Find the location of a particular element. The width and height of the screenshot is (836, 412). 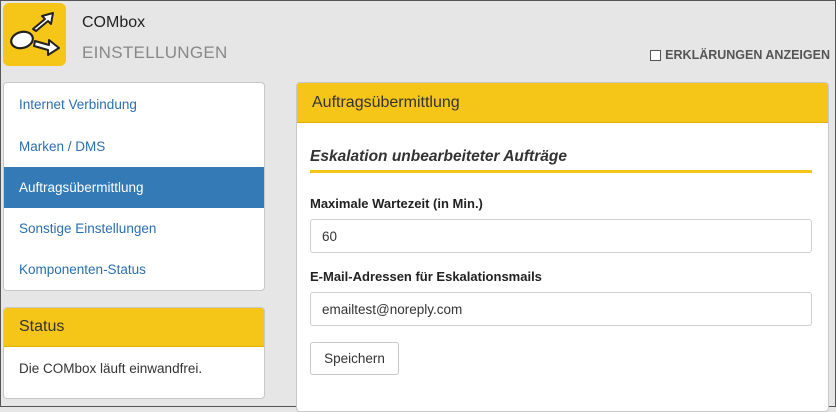

nav-item-auftragsuebermittlung: Auftragsübermittlung is located at coordinates (134, 187).